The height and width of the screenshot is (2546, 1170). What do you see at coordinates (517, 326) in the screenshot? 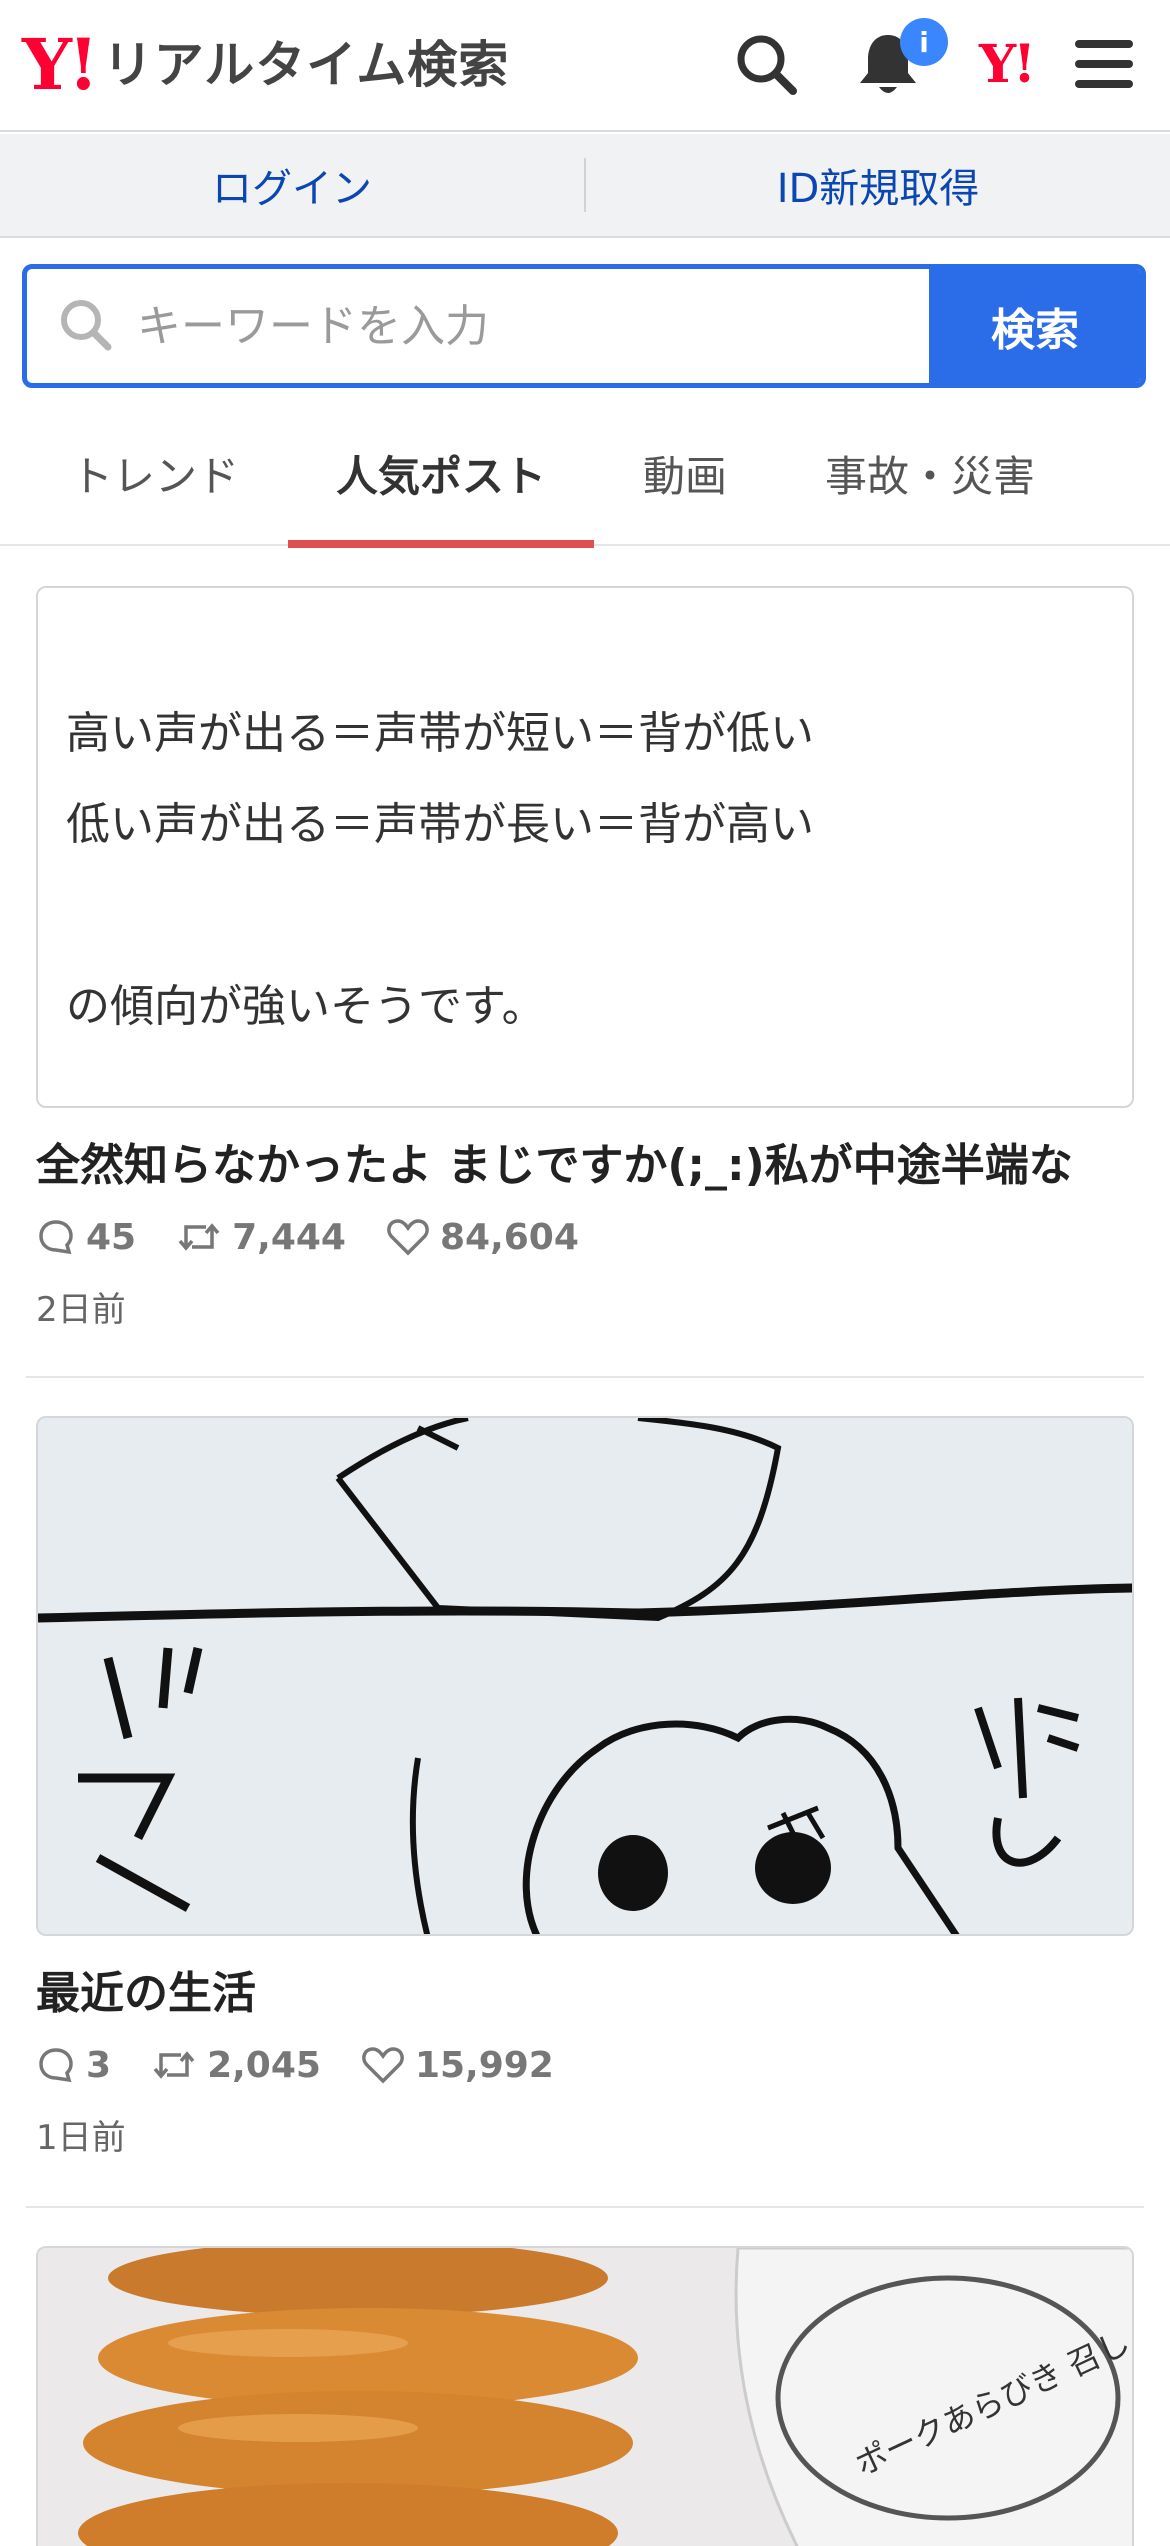
I see `search-input` at bounding box center [517, 326].